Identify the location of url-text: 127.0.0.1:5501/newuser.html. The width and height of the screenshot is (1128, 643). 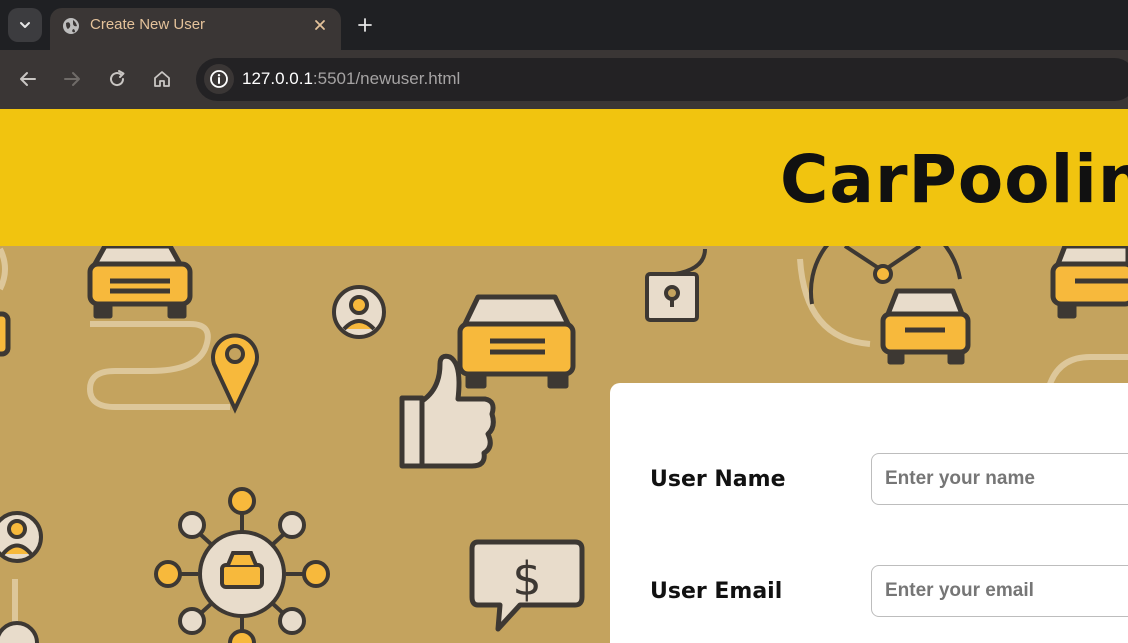
(351, 79).